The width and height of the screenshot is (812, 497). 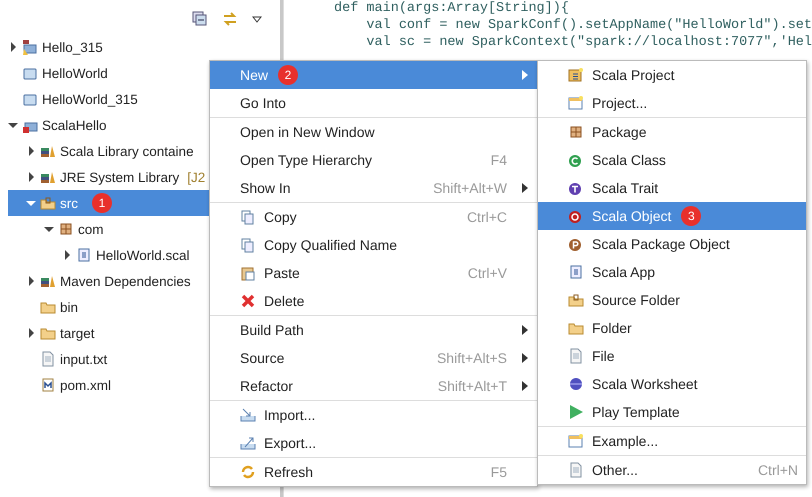 I want to click on shortcut-label: Shift+Alt+W, so click(x=470, y=188).